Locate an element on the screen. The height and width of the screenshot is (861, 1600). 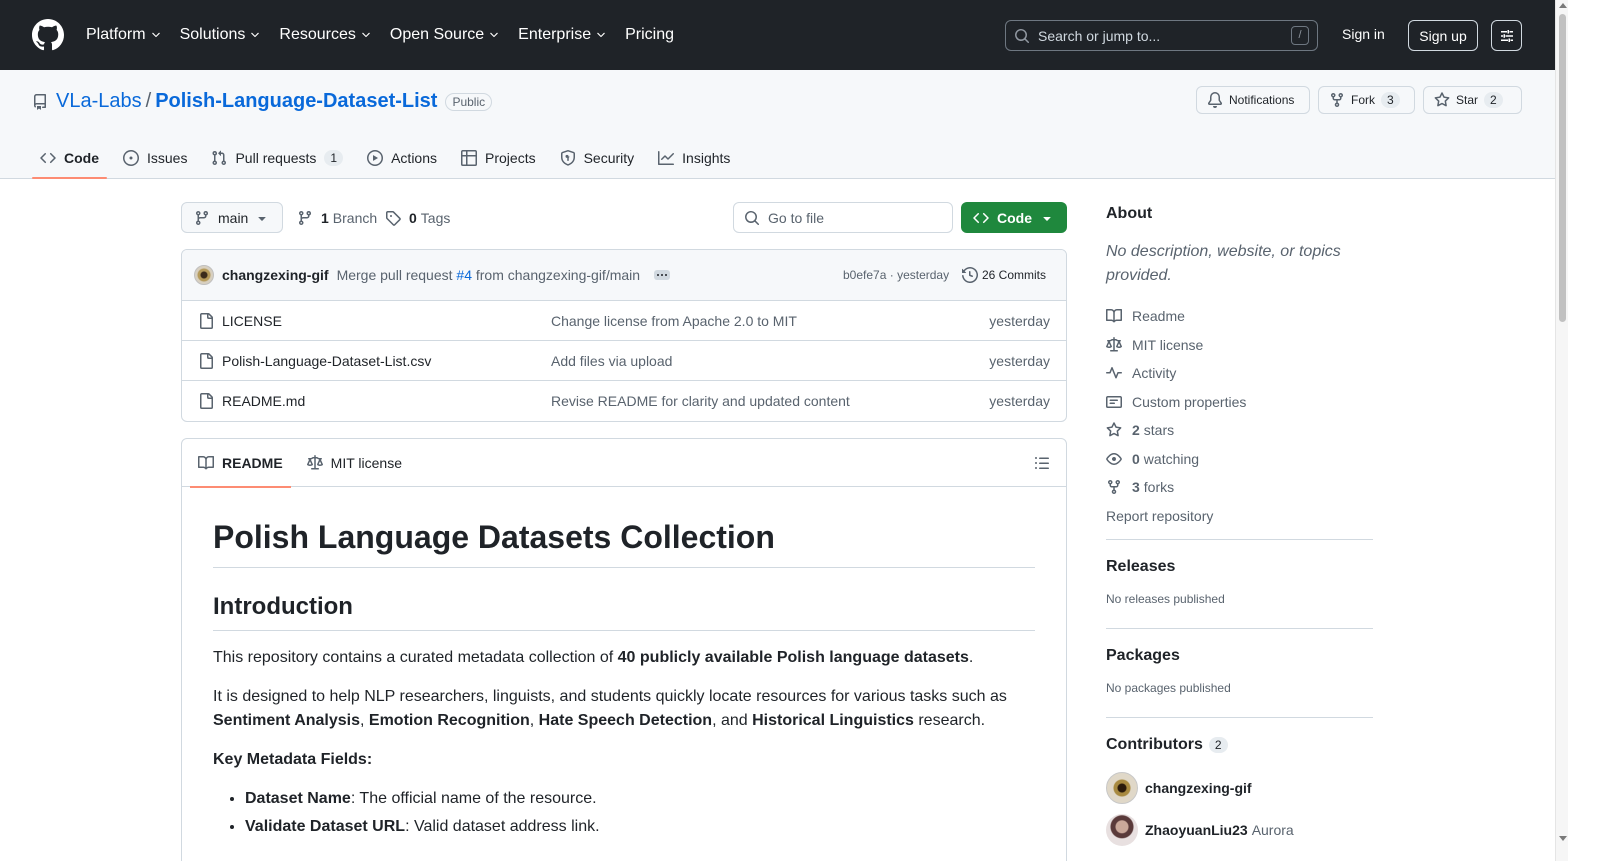
stars-count: 2 is located at coordinates (1136, 430).